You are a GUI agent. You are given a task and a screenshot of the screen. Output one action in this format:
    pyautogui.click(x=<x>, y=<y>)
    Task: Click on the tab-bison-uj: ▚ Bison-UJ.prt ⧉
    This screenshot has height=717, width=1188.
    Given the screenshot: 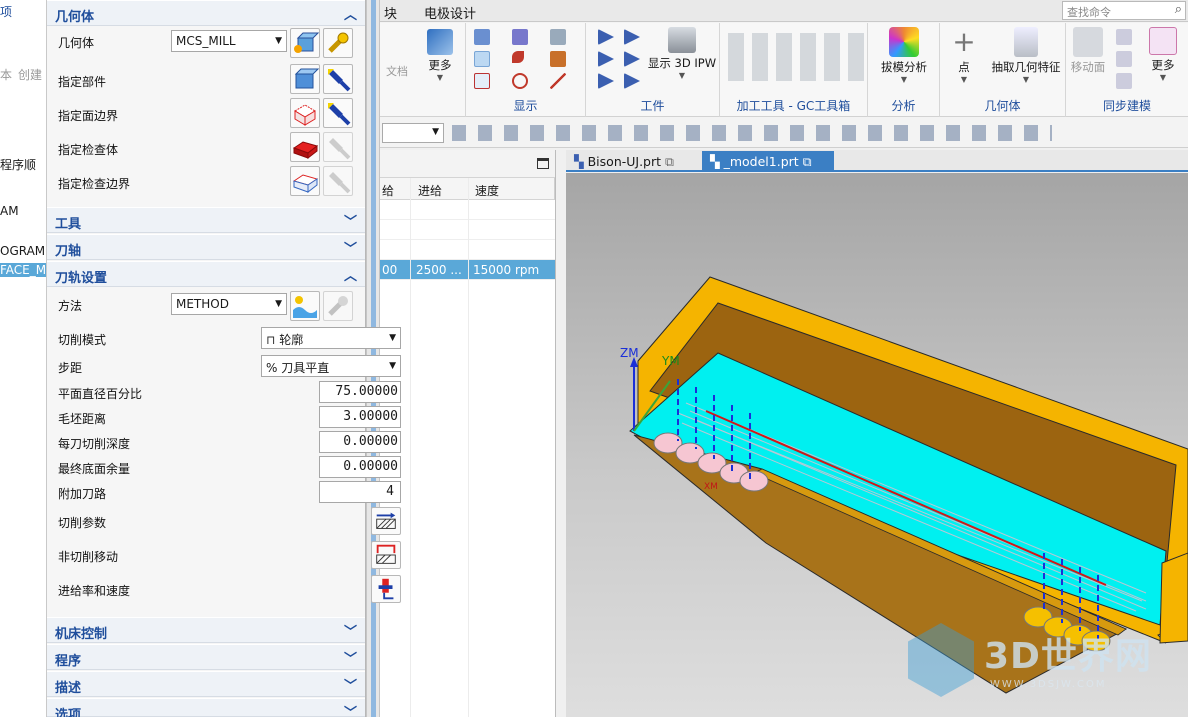 What is the action you would take?
    pyautogui.click(x=633, y=161)
    